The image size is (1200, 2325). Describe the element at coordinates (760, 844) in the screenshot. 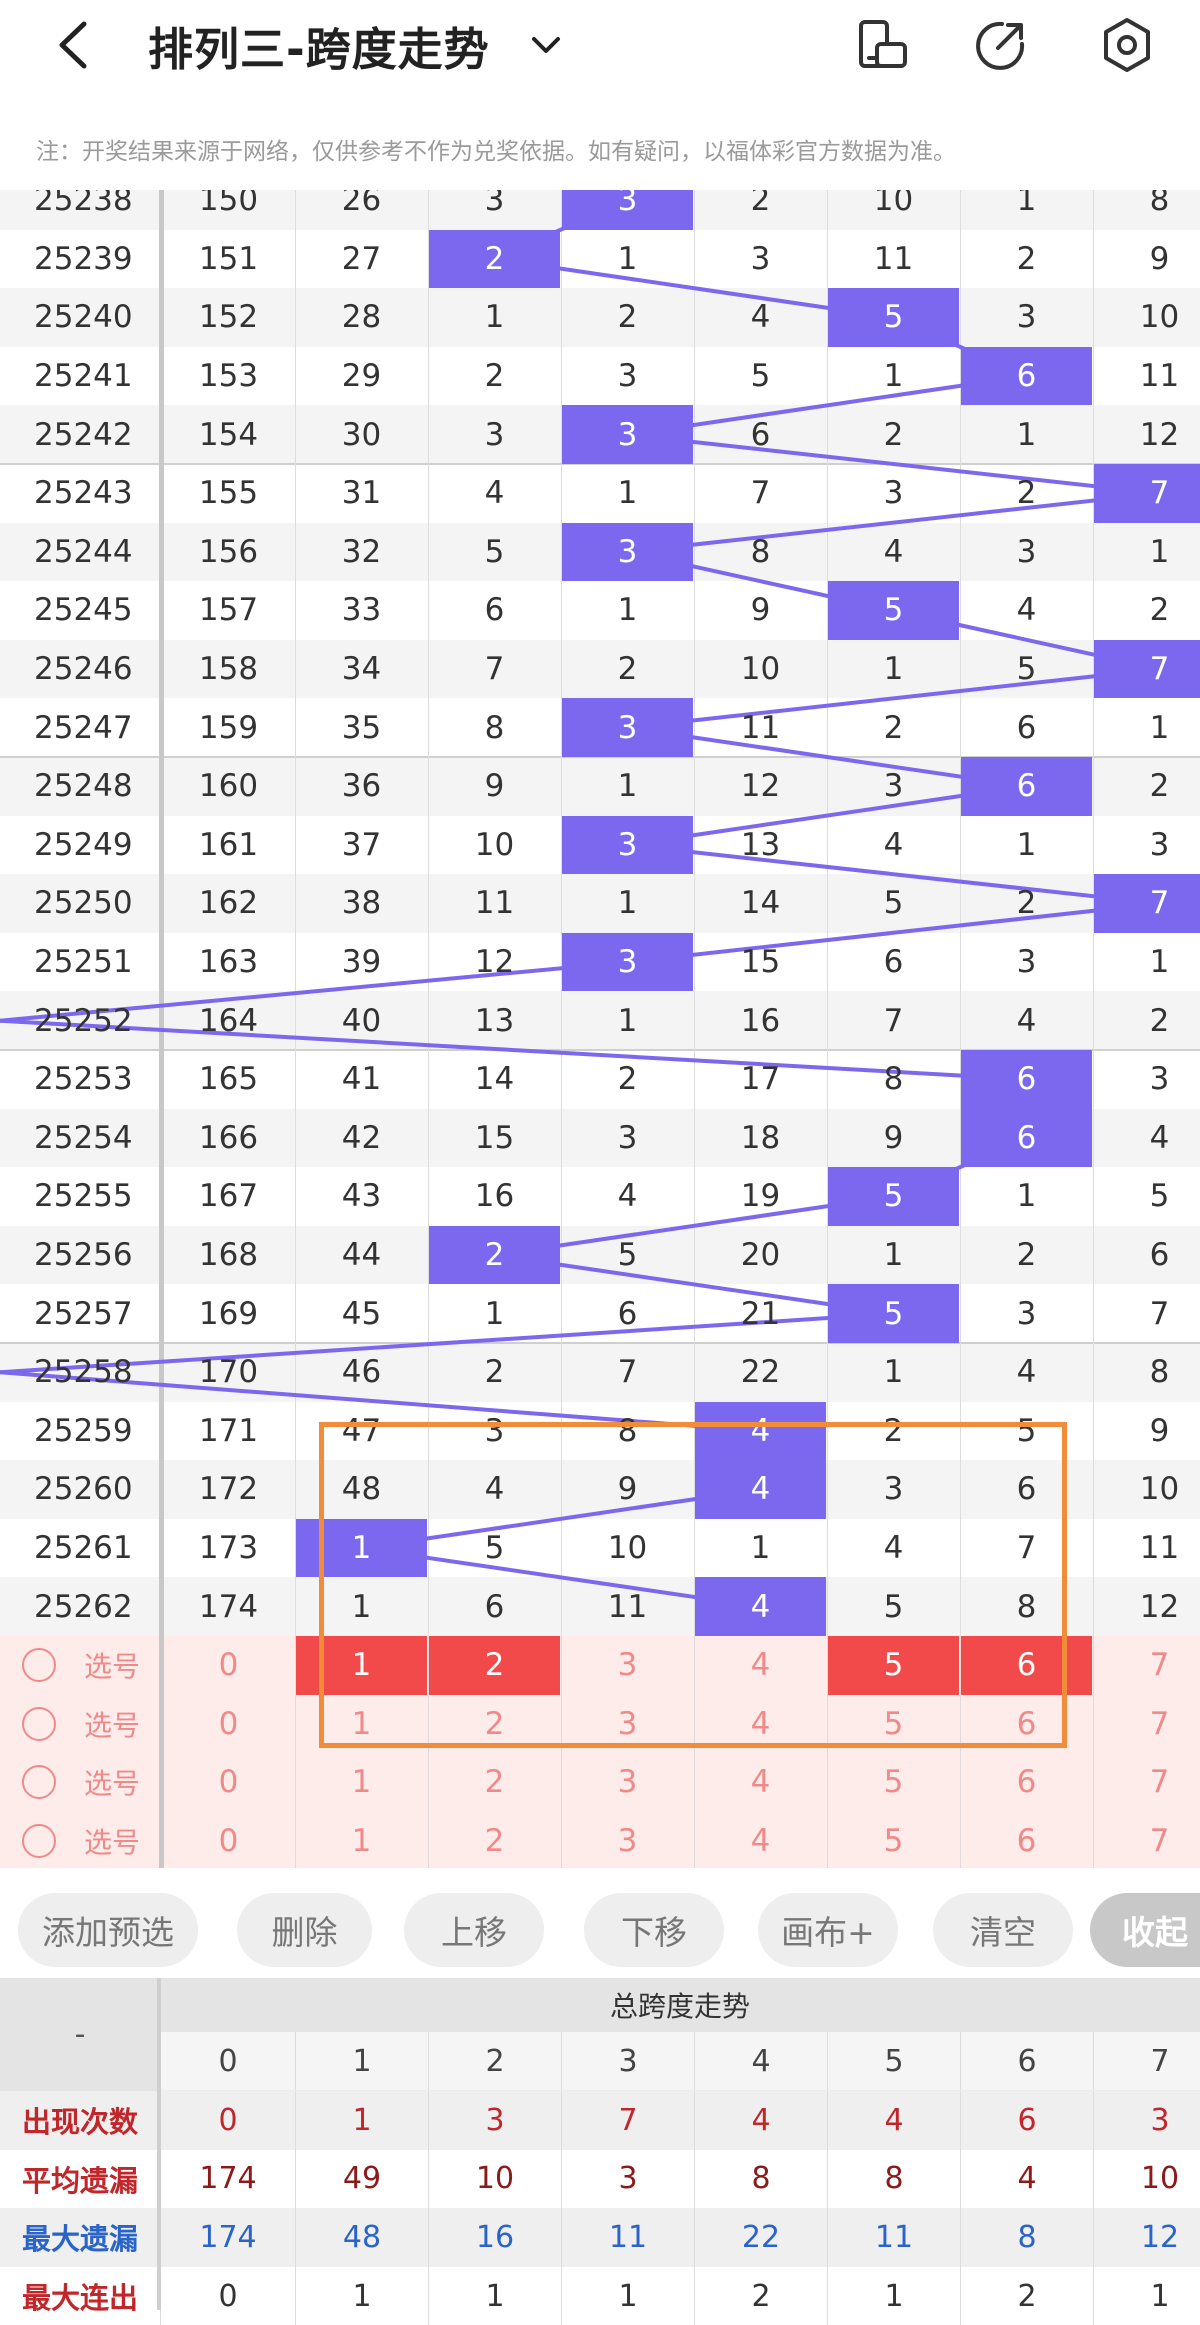

I see `cell-text: 13` at that location.